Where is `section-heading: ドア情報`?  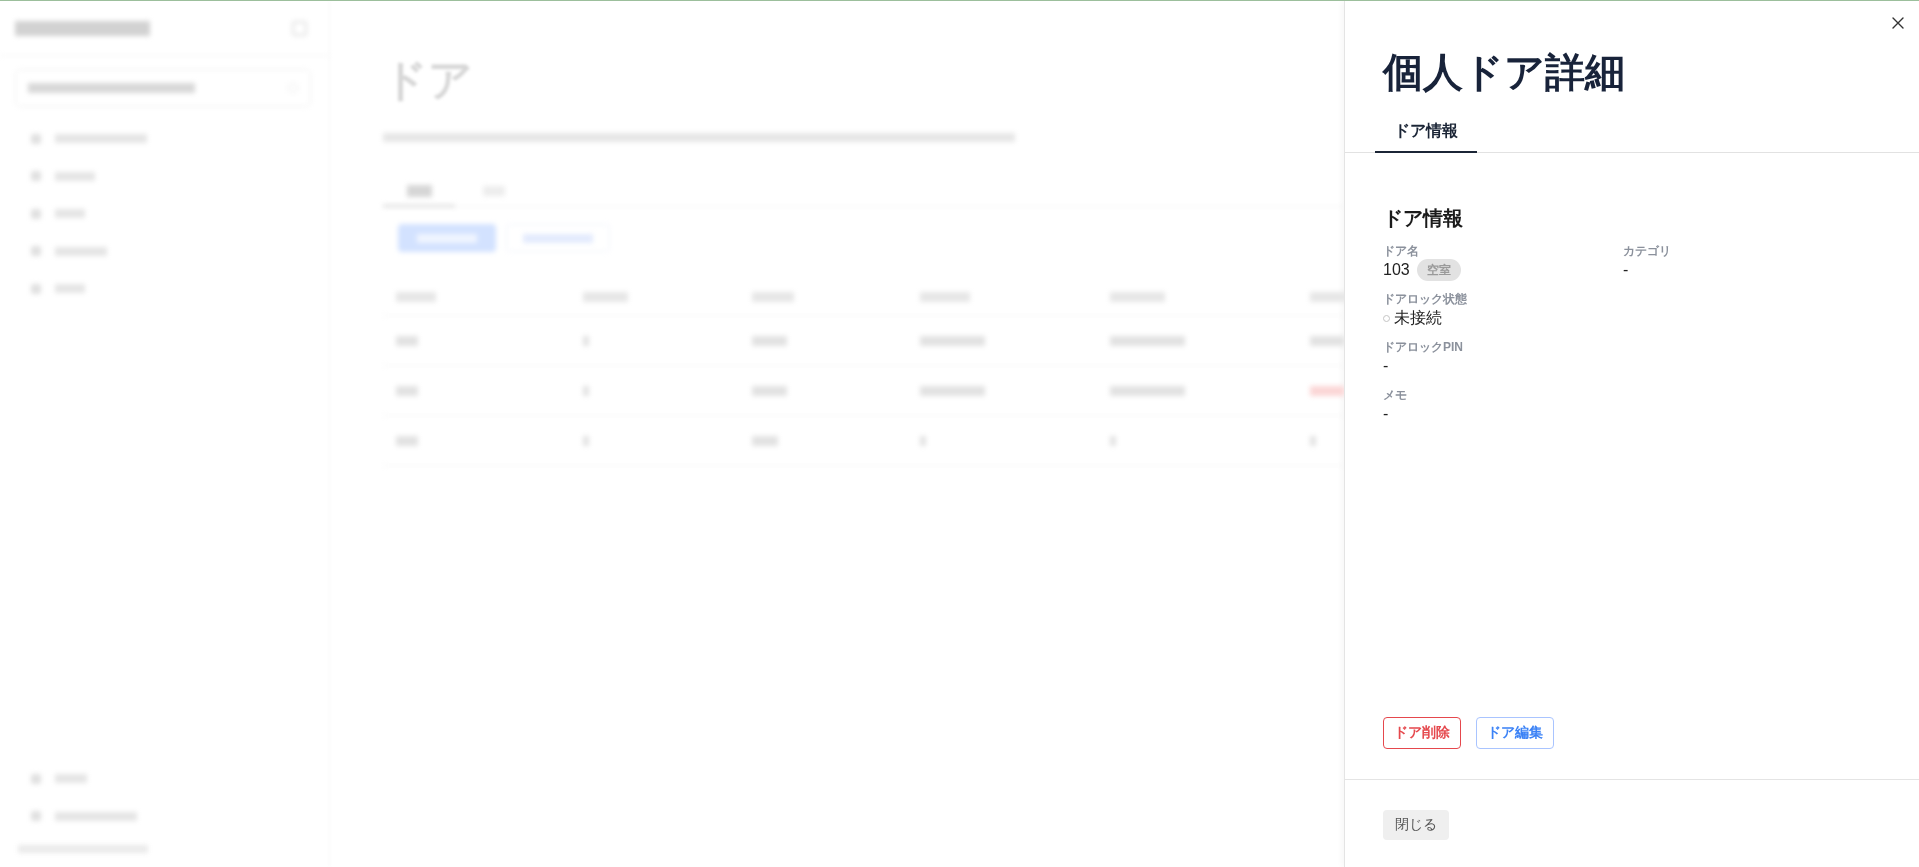
section-heading: ドア情報 is located at coordinates (1423, 218).